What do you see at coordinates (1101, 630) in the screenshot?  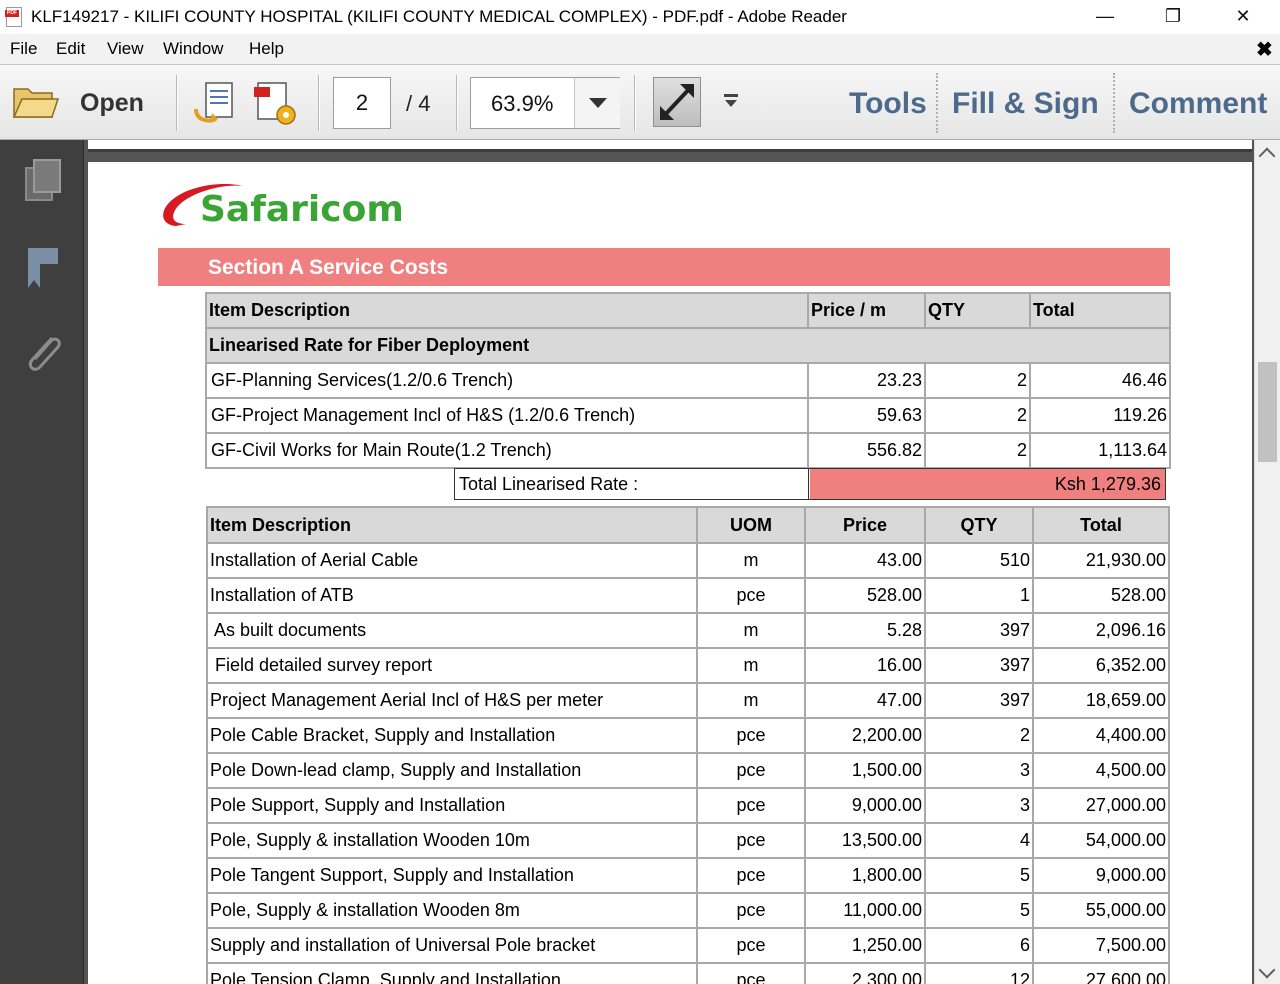 I see `item-total: 2,096.16` at bounding box center [1101, 630].